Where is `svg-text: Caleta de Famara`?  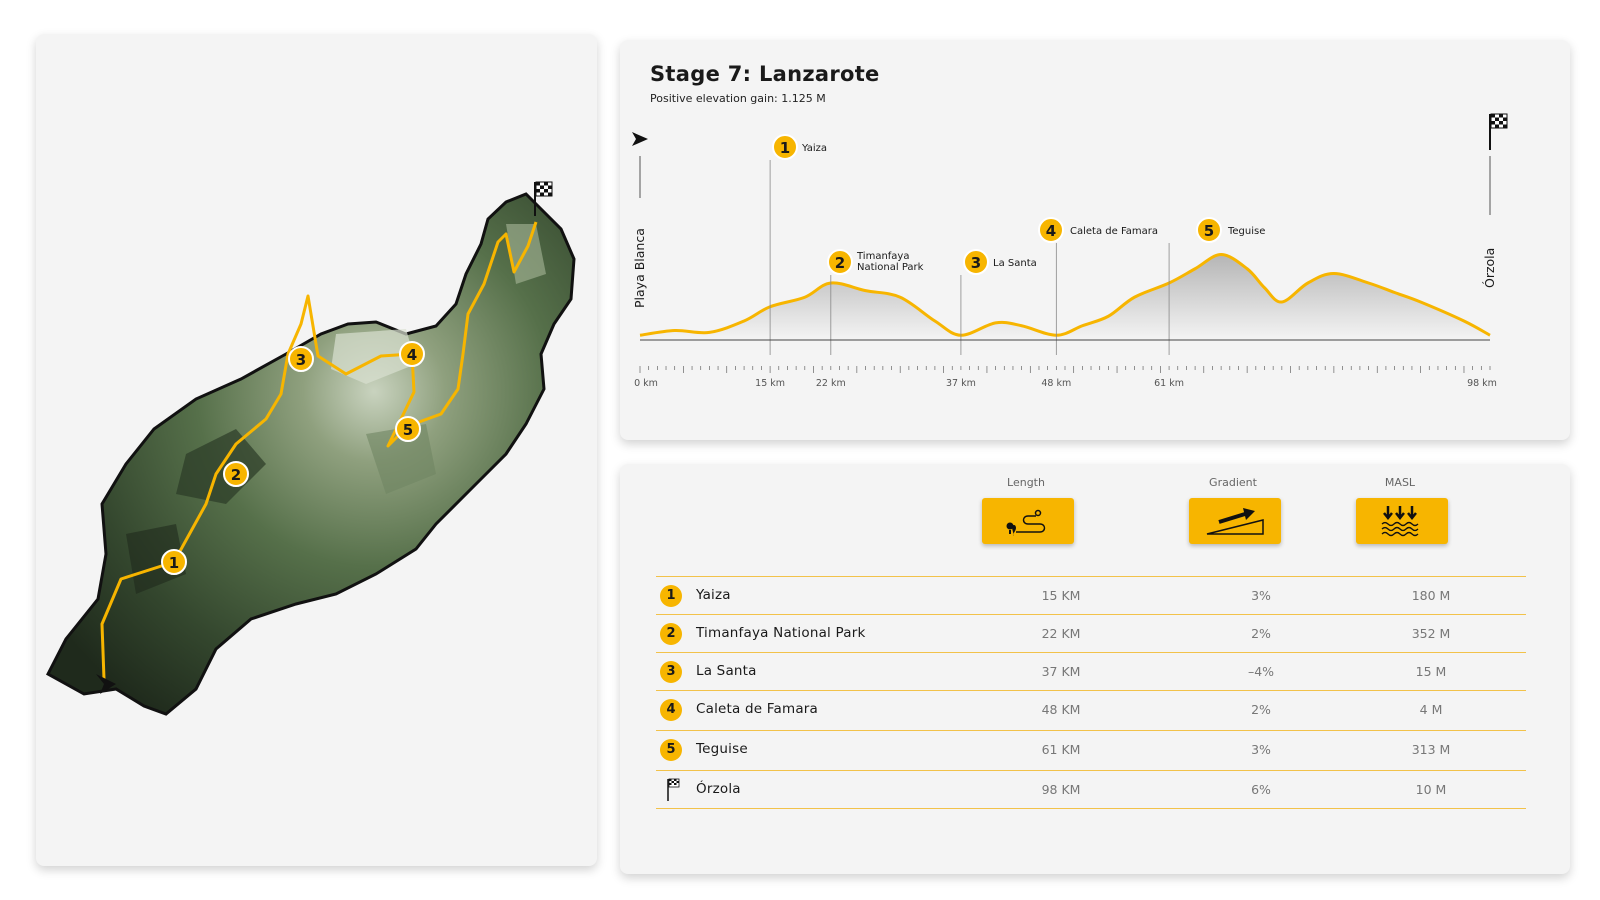 svg-text: Caleta de Famara is located at coordinates (1114, 231).